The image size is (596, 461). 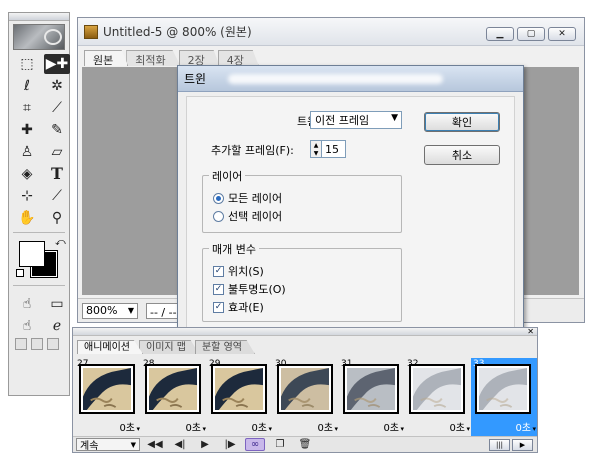 I want to click on duplicate-frame-icon: ❐, so click(x=280, y=444).